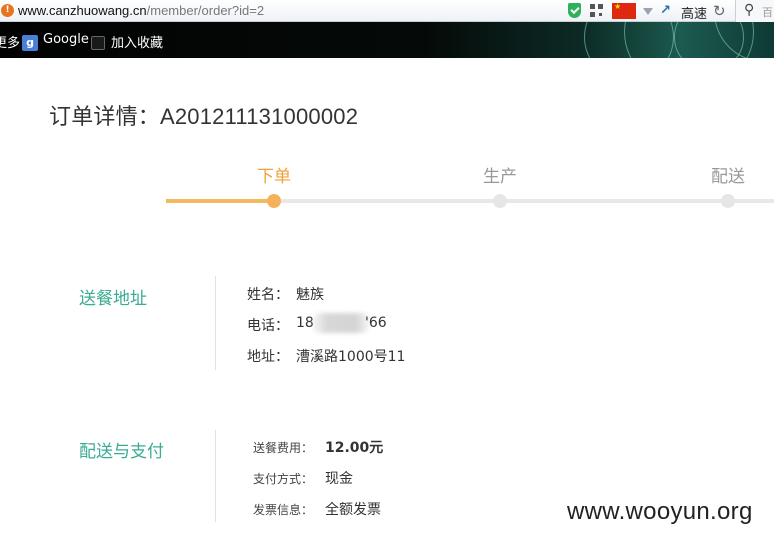 The image size is (774, 540). What do you see at coordinates (215, 476) in the screenshot?
I see `payment-divider` at bounding box center [215, 476].